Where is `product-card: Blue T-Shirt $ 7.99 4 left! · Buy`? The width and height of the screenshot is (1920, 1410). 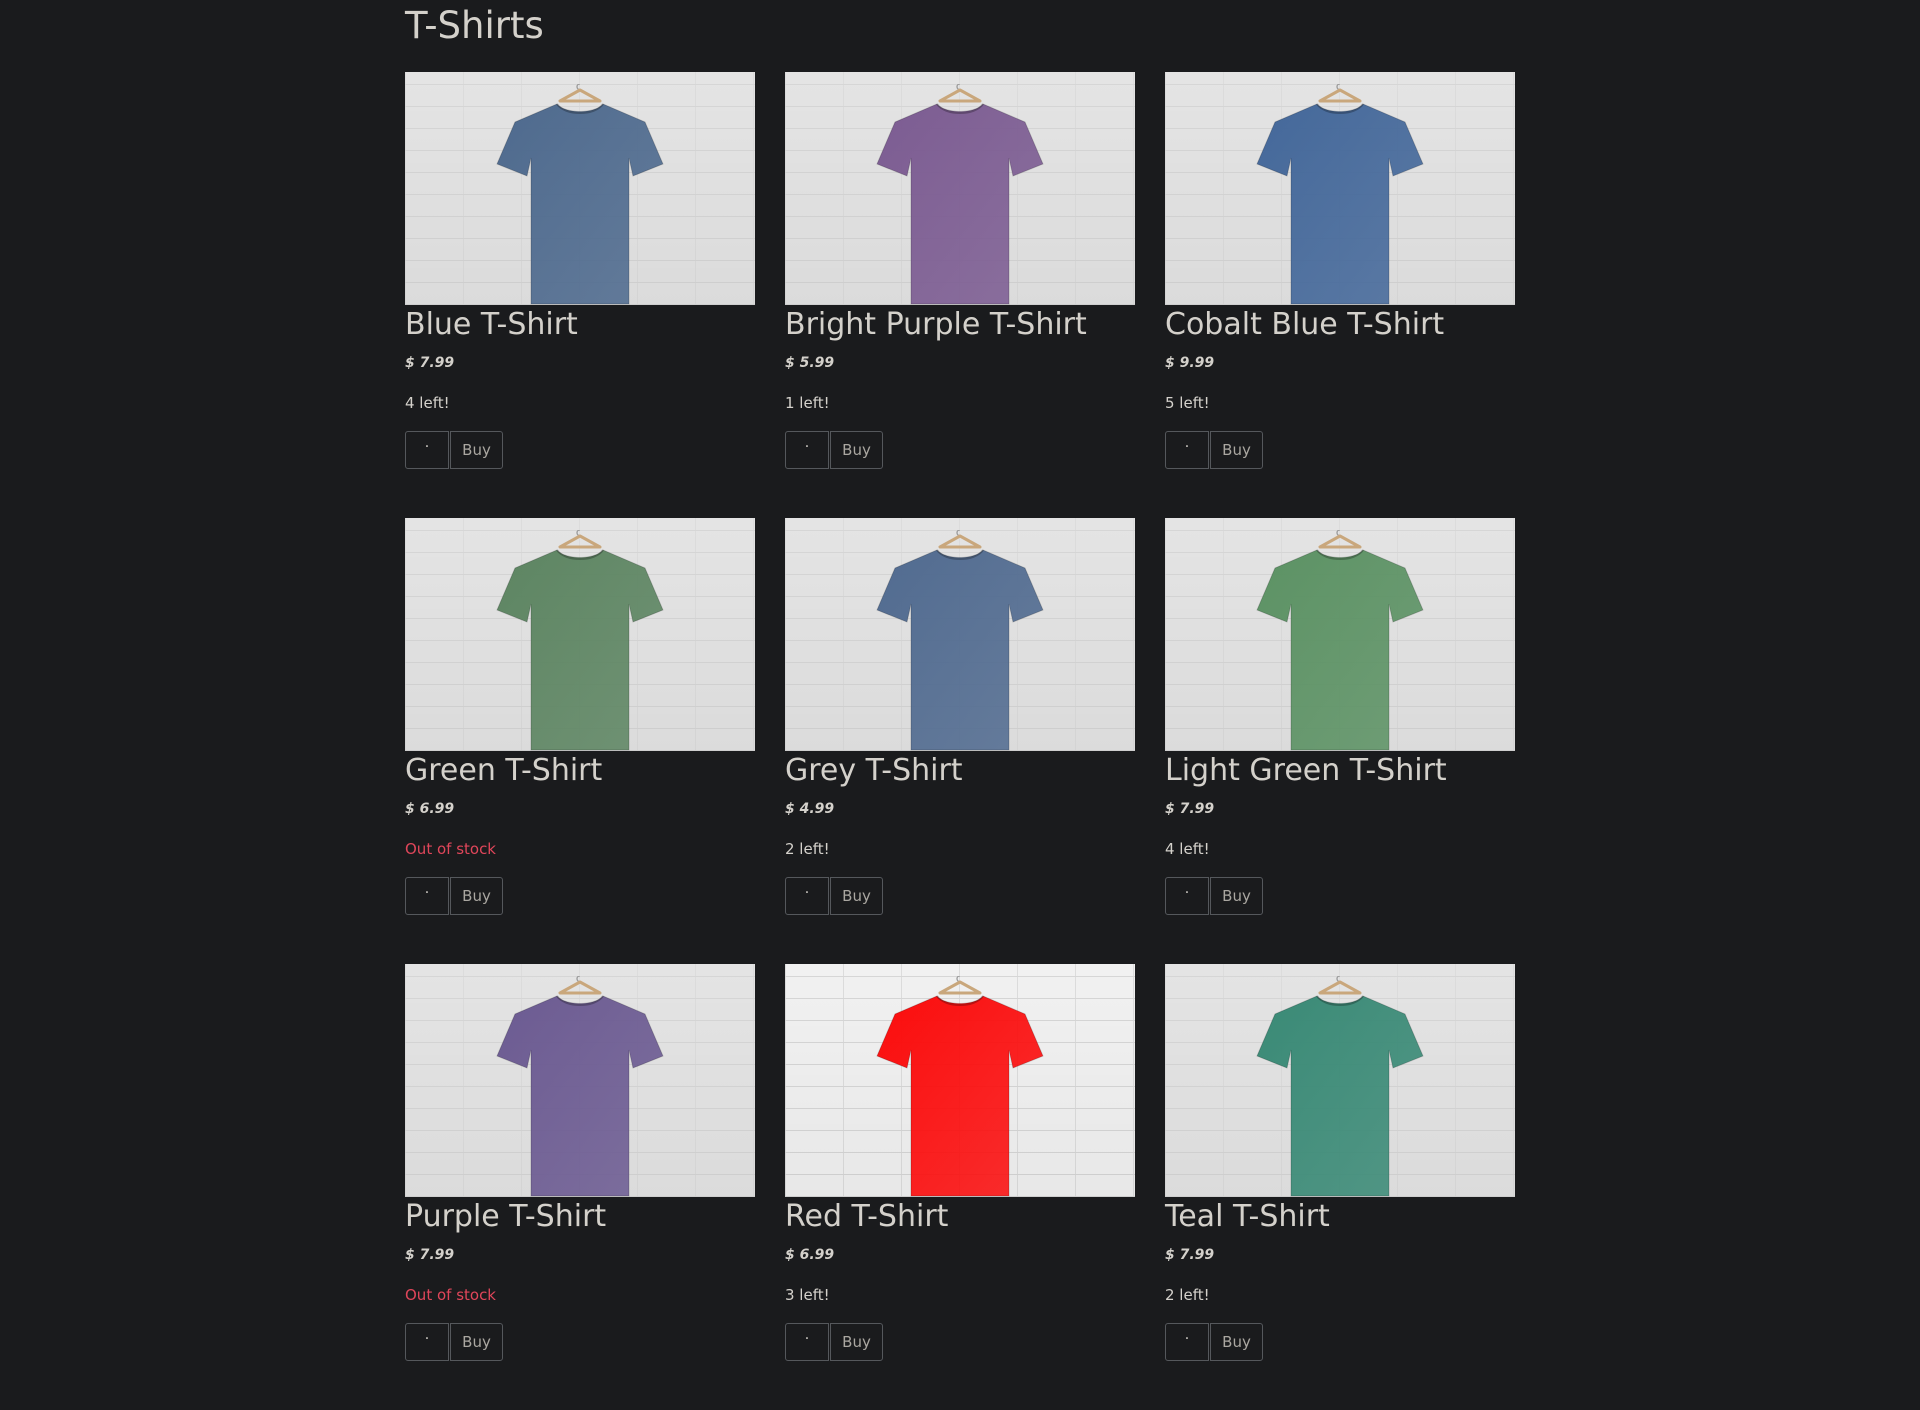
product-card: Blue T-Shirt $ 7.99 4 left! · Buy is located at coordinates (580, 295).